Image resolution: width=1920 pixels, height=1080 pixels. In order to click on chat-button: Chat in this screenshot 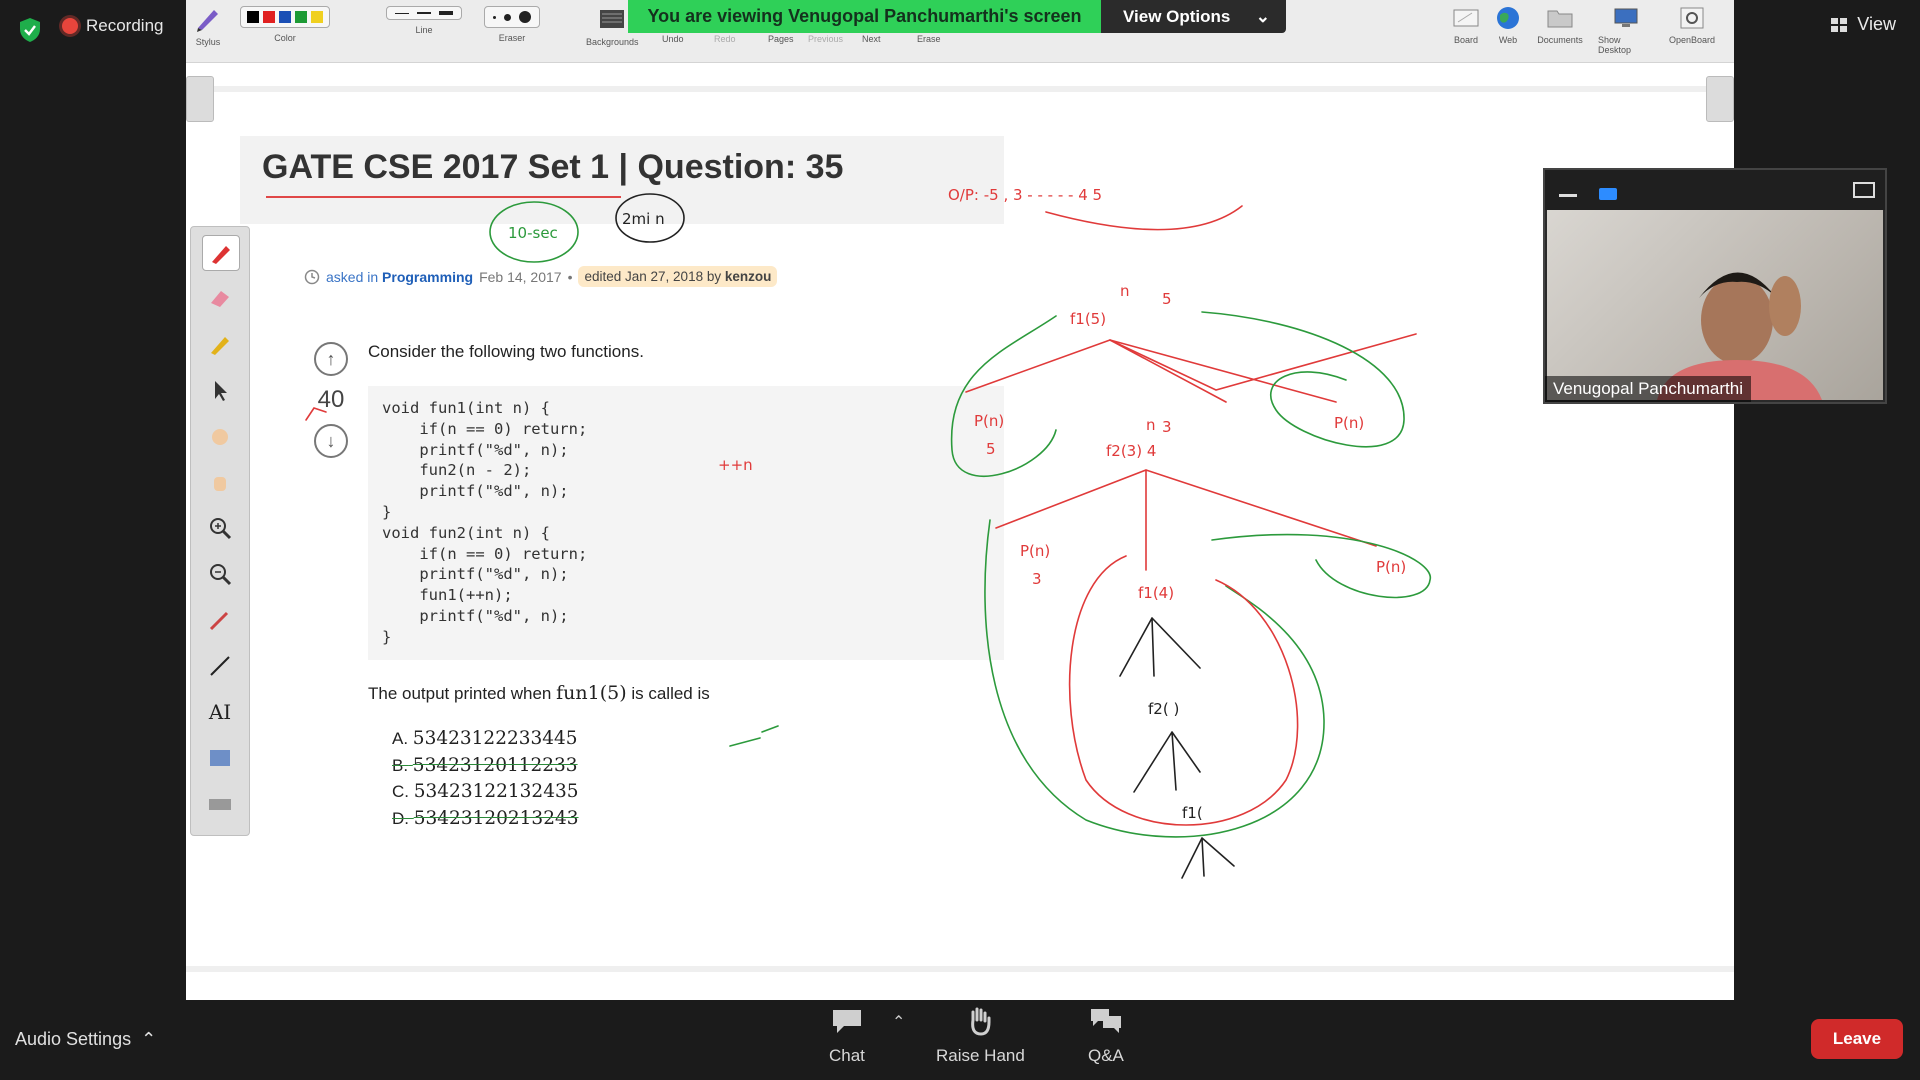, I will do `click(847, 1036)`.